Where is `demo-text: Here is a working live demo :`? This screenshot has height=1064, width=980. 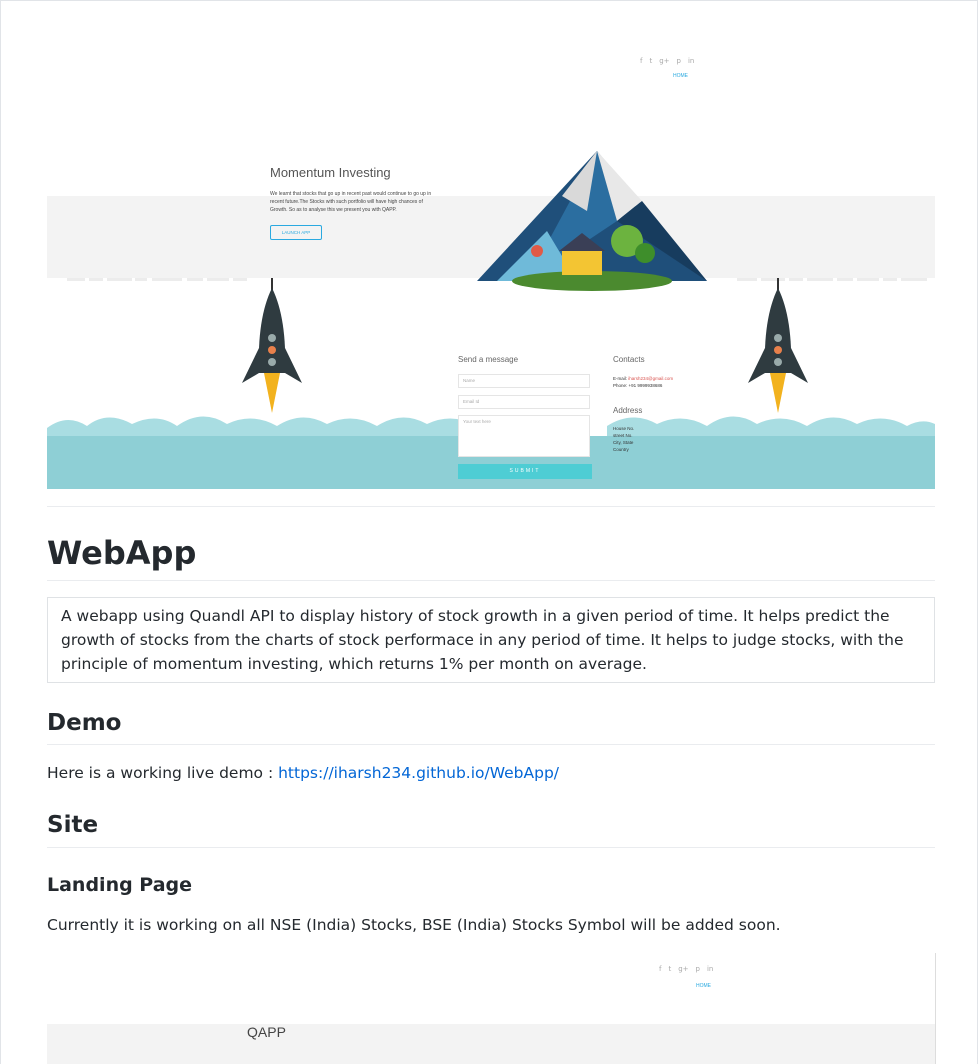
demo-text: Here is a working live demo : is located at coordinates (163, 773).